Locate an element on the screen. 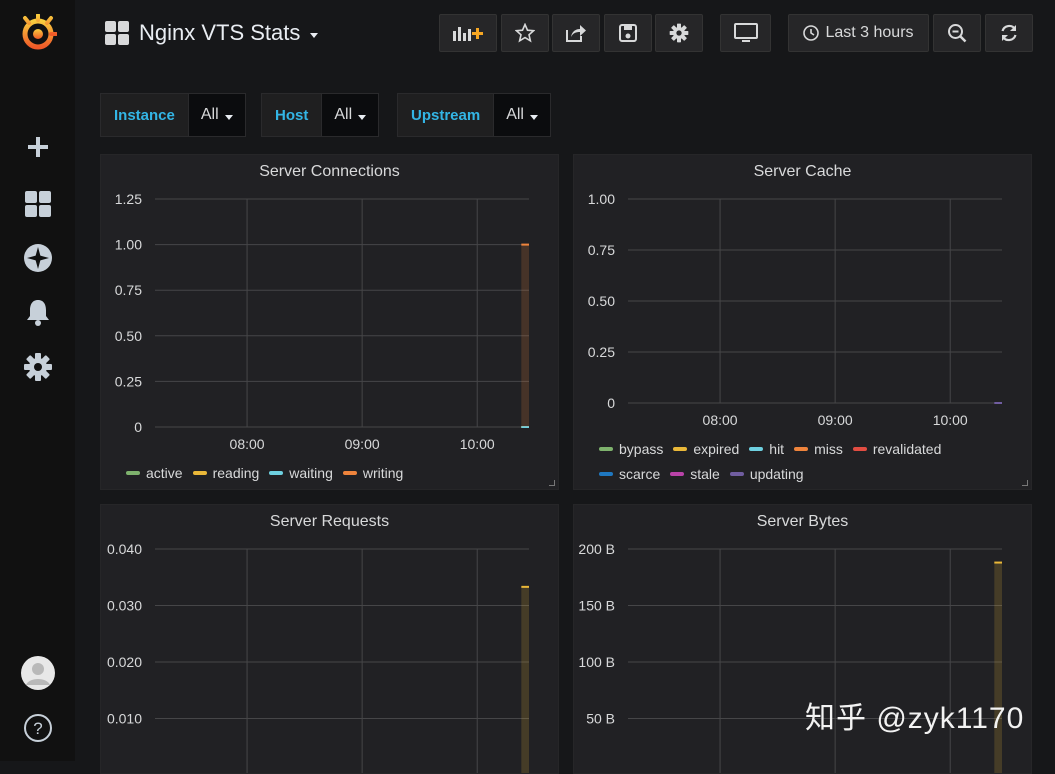 This screenshot has width=1055, height=774. y-tick-label: 0.50 is located at coordinates (601, 301).